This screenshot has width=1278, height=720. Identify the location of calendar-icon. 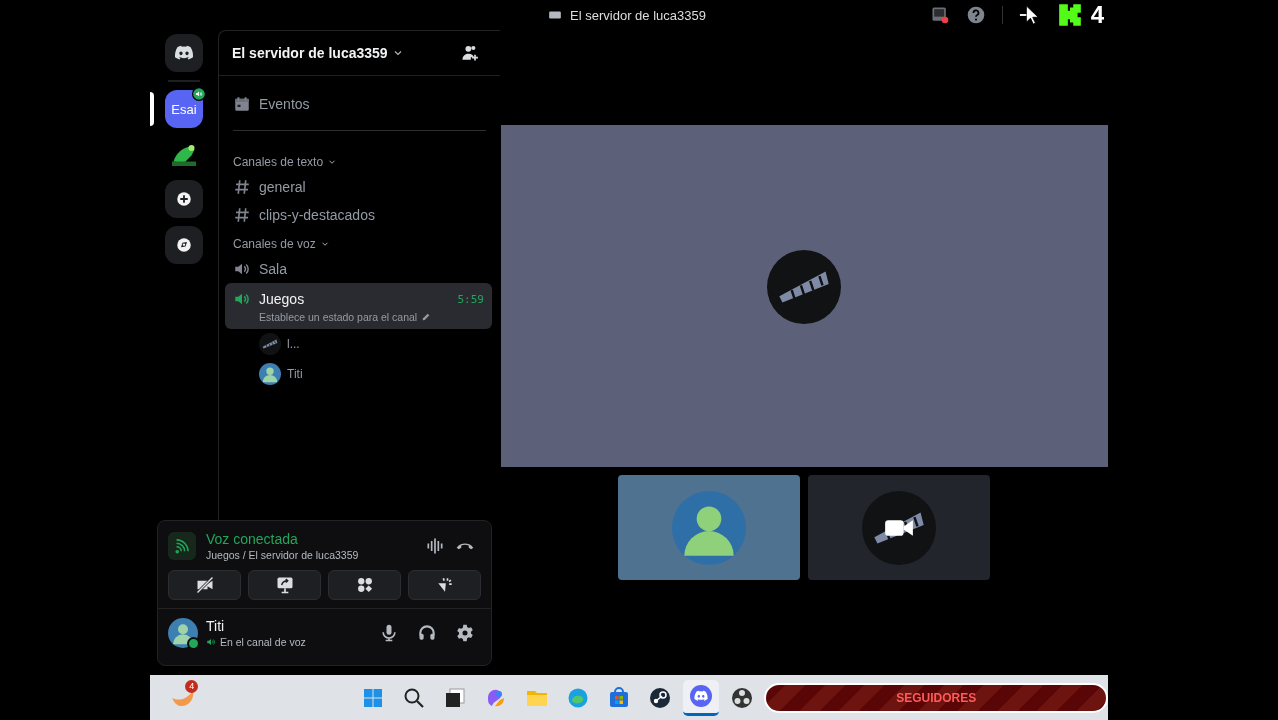
(242, 104).